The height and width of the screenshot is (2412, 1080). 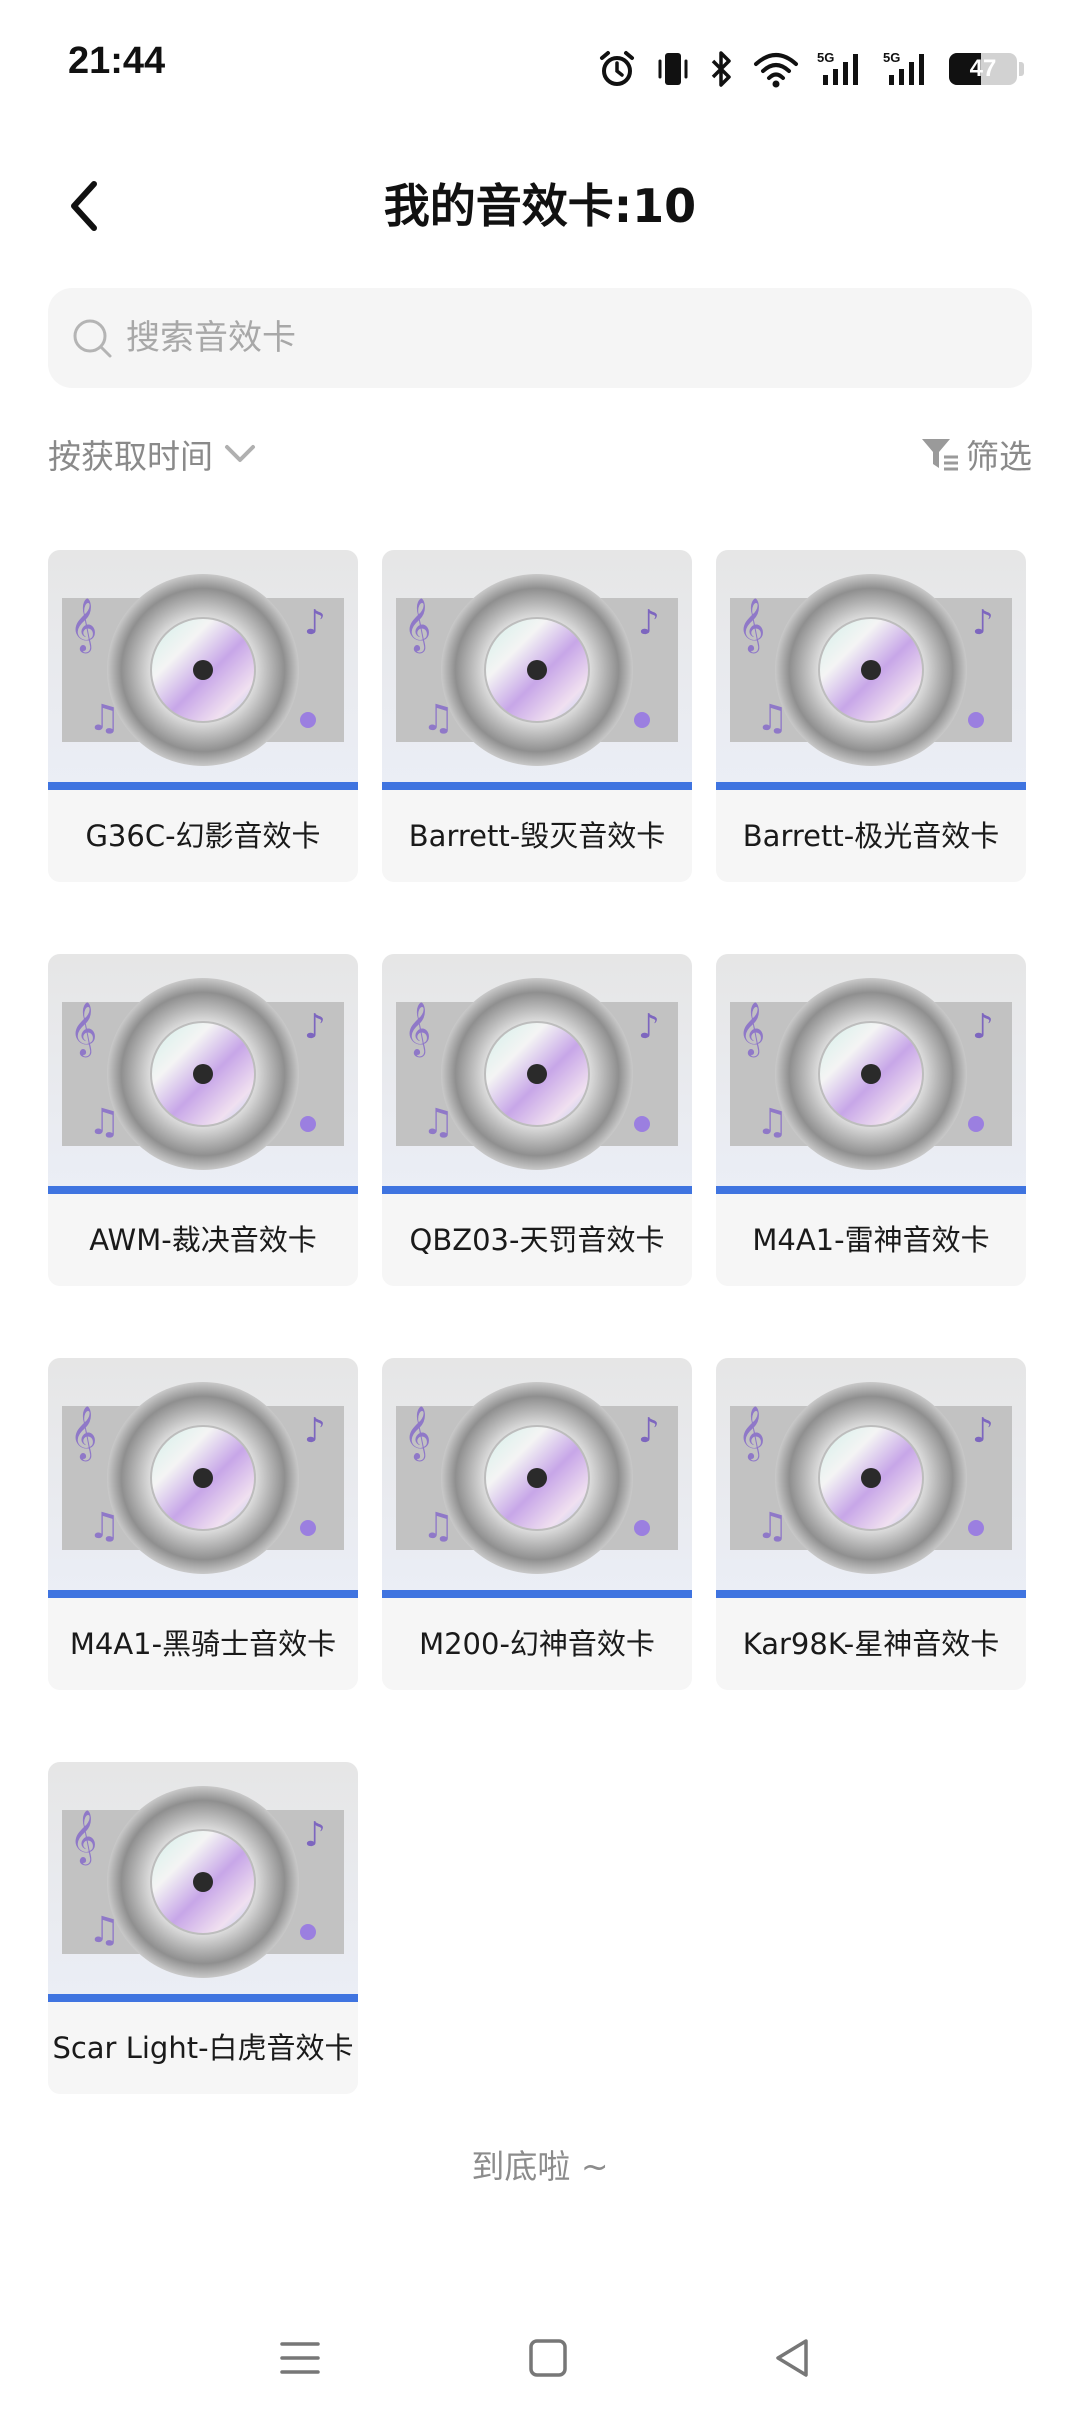 What do you see at coordinates (721, 69) in the screenshot?
I see `bluetooth-icon` at bounding box center [721, 69].